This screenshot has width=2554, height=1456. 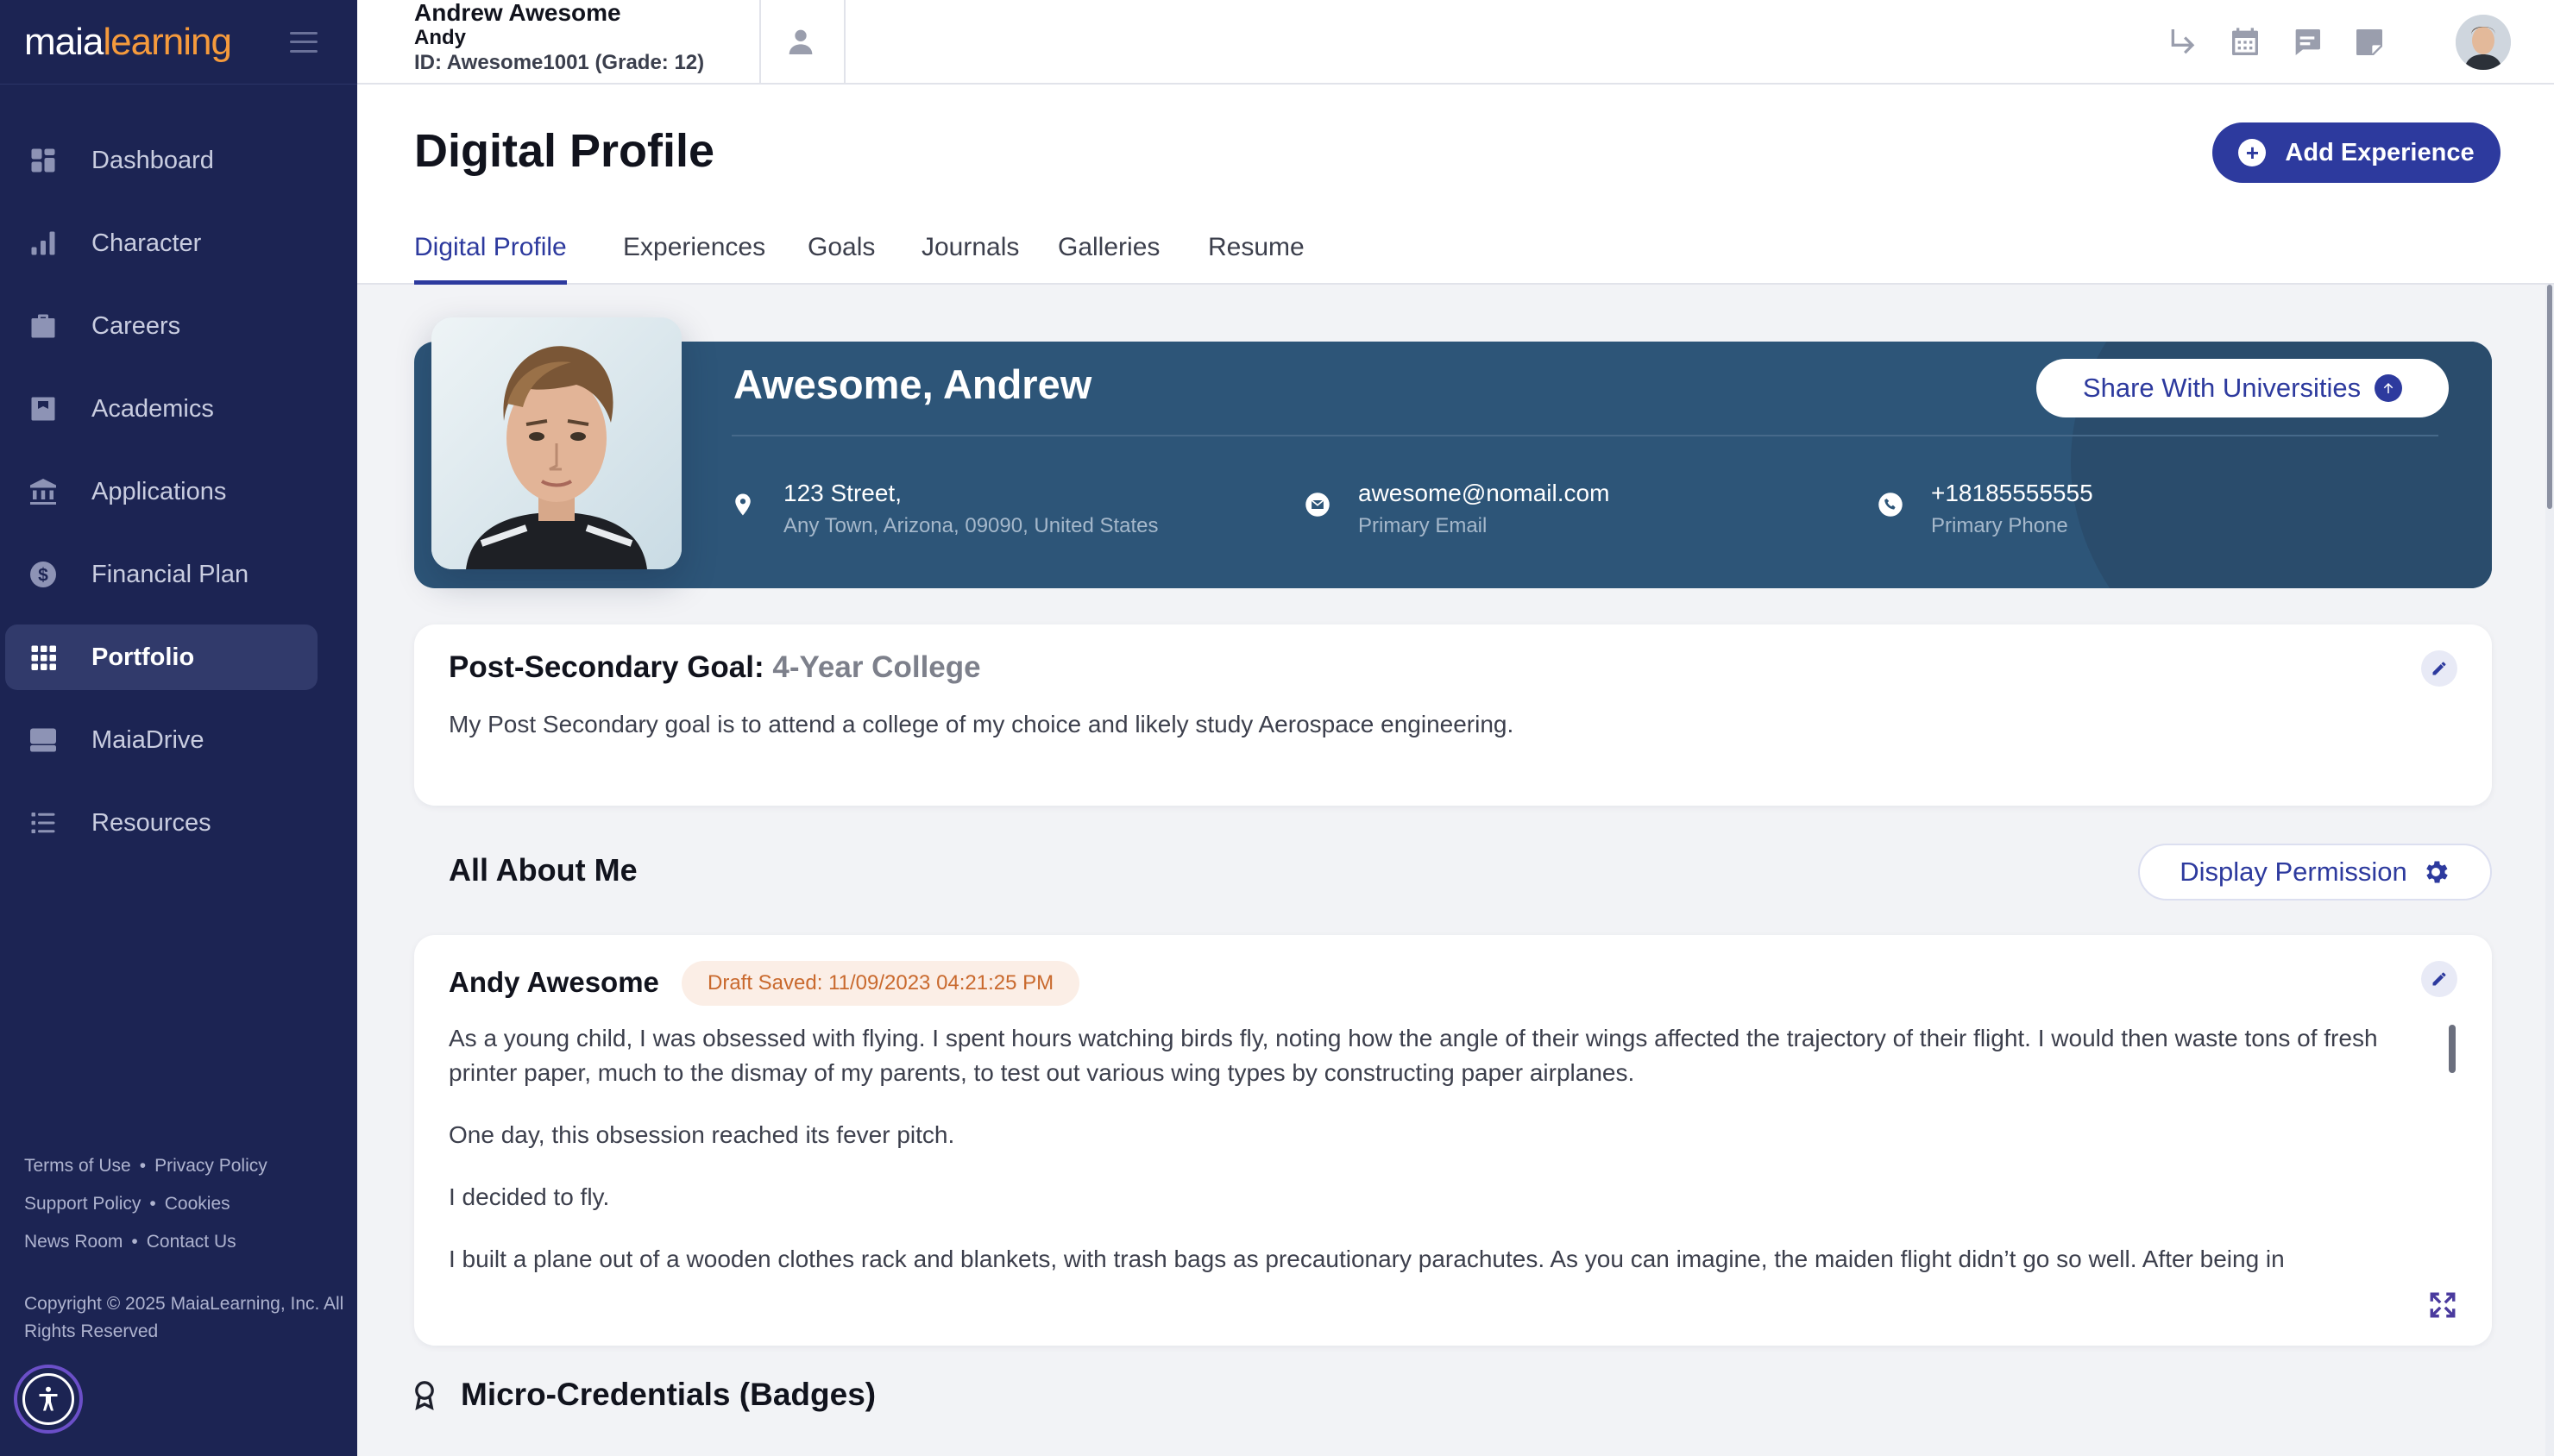 I want to click on address-line2: Any Town, Arizona, 09090, United States, so click(x=971, y=525).